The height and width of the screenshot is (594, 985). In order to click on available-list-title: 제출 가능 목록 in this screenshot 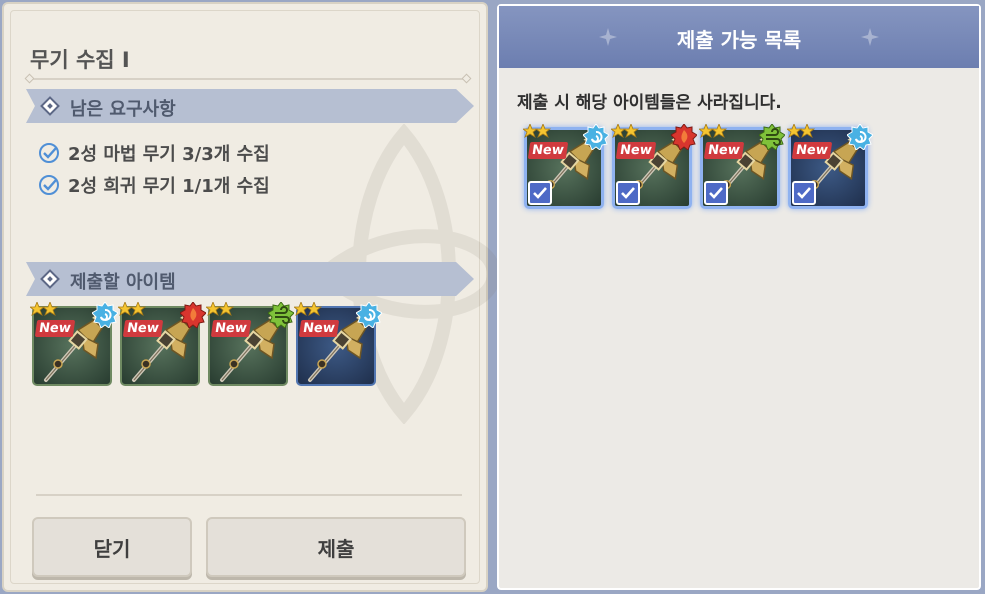, I will do `click(739, 40)`.